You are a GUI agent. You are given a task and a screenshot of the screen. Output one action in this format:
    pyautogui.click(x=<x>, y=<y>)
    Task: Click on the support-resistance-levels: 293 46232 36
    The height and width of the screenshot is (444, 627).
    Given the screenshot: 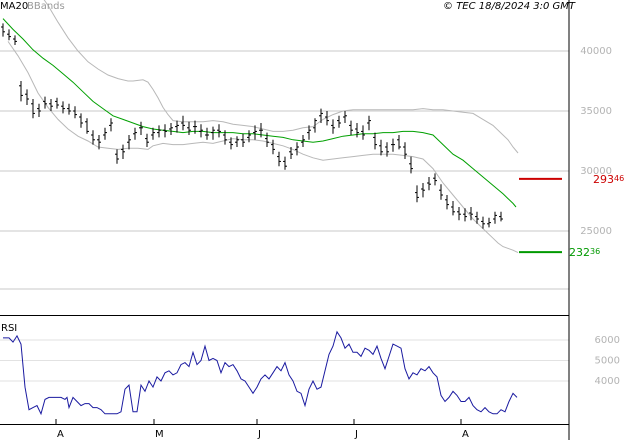 What is the action you would take?
    pyautogui.click(x=571, y=216)
    